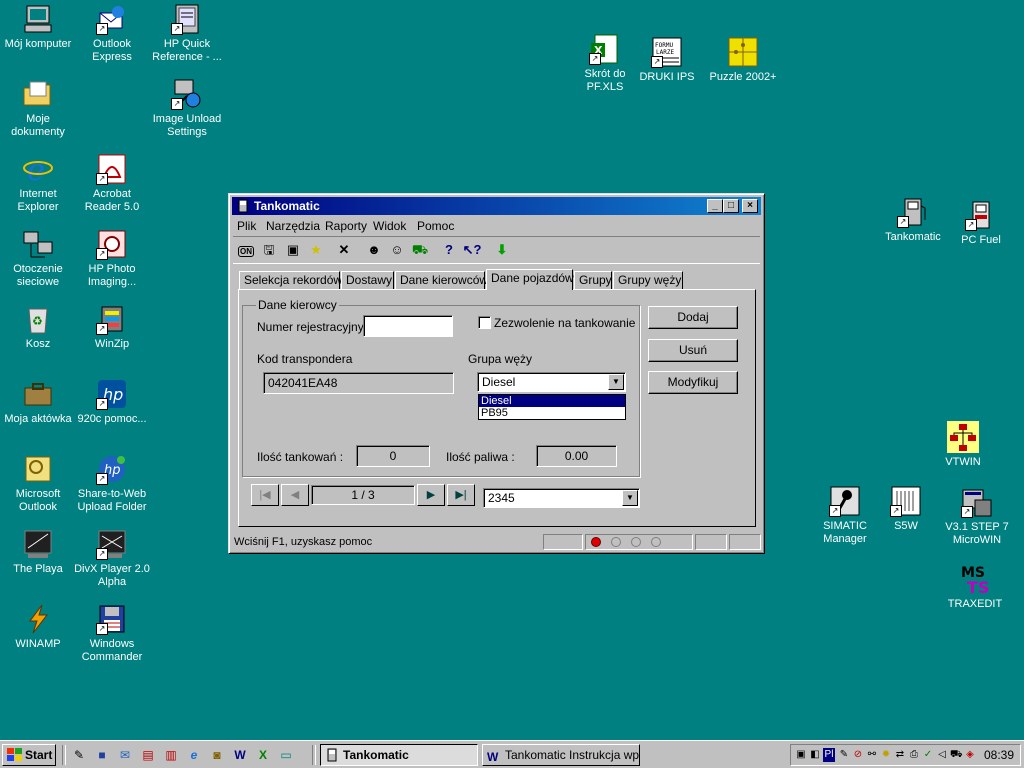  I want to click on tray-check-icon: ✓, so click(928, 755).